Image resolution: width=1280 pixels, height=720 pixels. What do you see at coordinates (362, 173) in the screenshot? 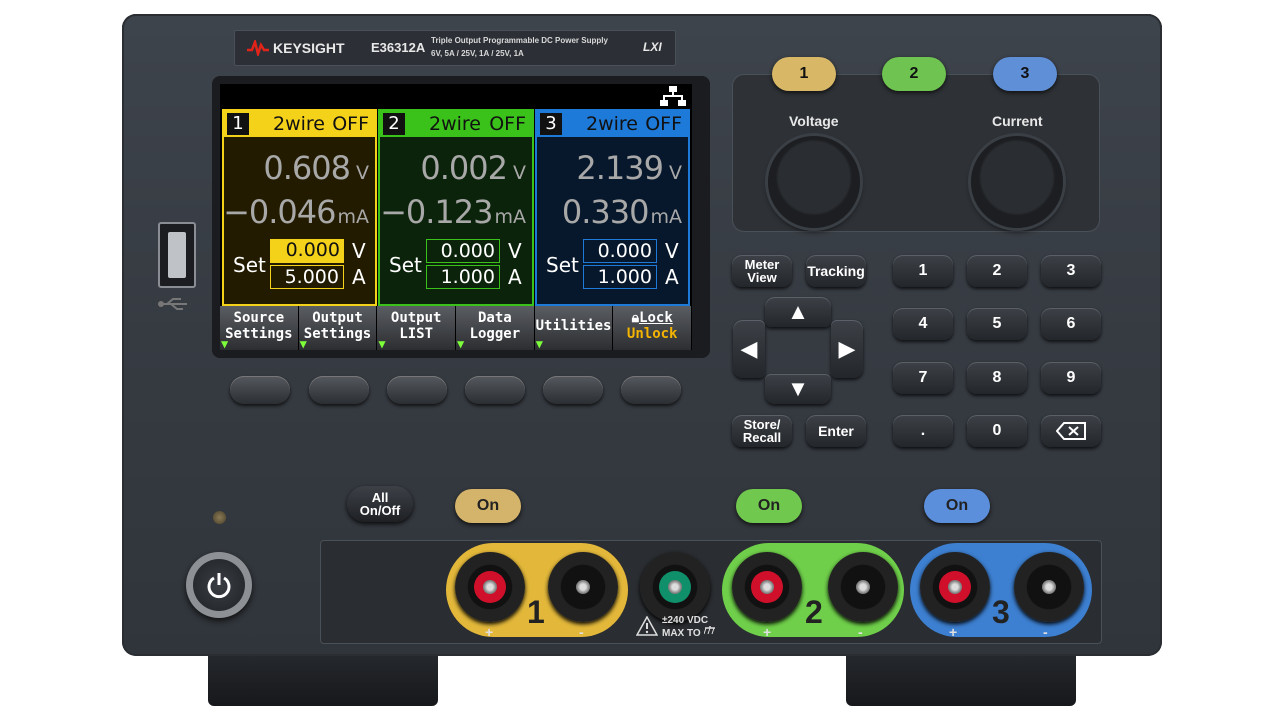
I see `channel-1-voltage-unit: V` at bounding box center [362, 173].